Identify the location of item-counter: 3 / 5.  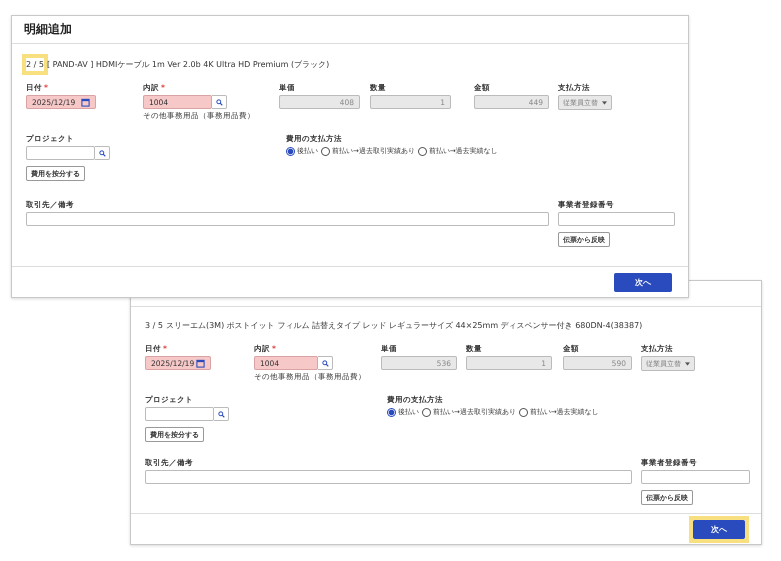
(154, 326).